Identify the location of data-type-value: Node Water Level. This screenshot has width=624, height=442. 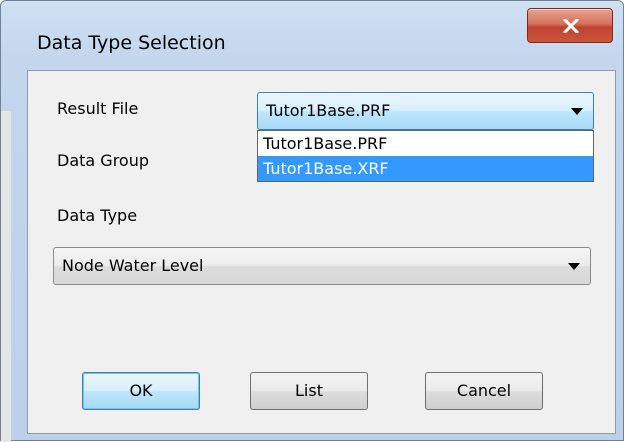
(133, 265).